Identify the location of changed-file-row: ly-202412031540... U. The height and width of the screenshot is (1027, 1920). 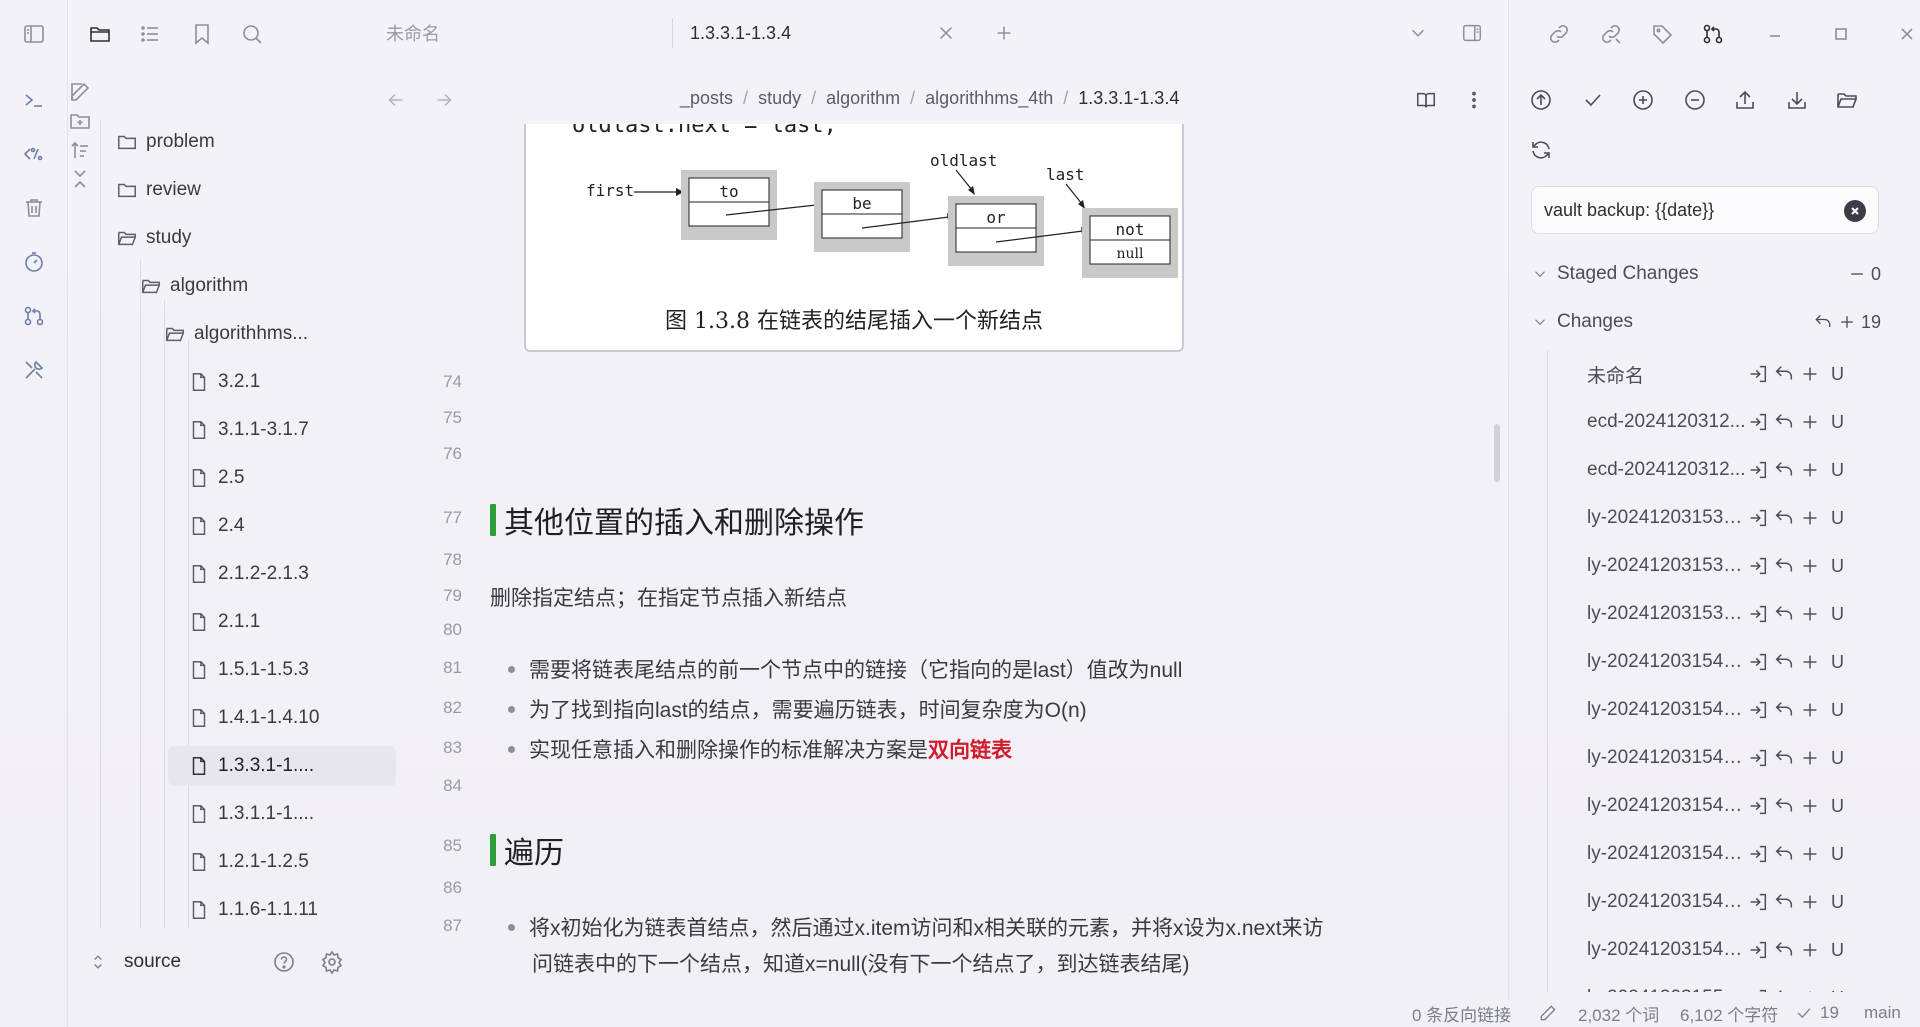
(1711, 662).